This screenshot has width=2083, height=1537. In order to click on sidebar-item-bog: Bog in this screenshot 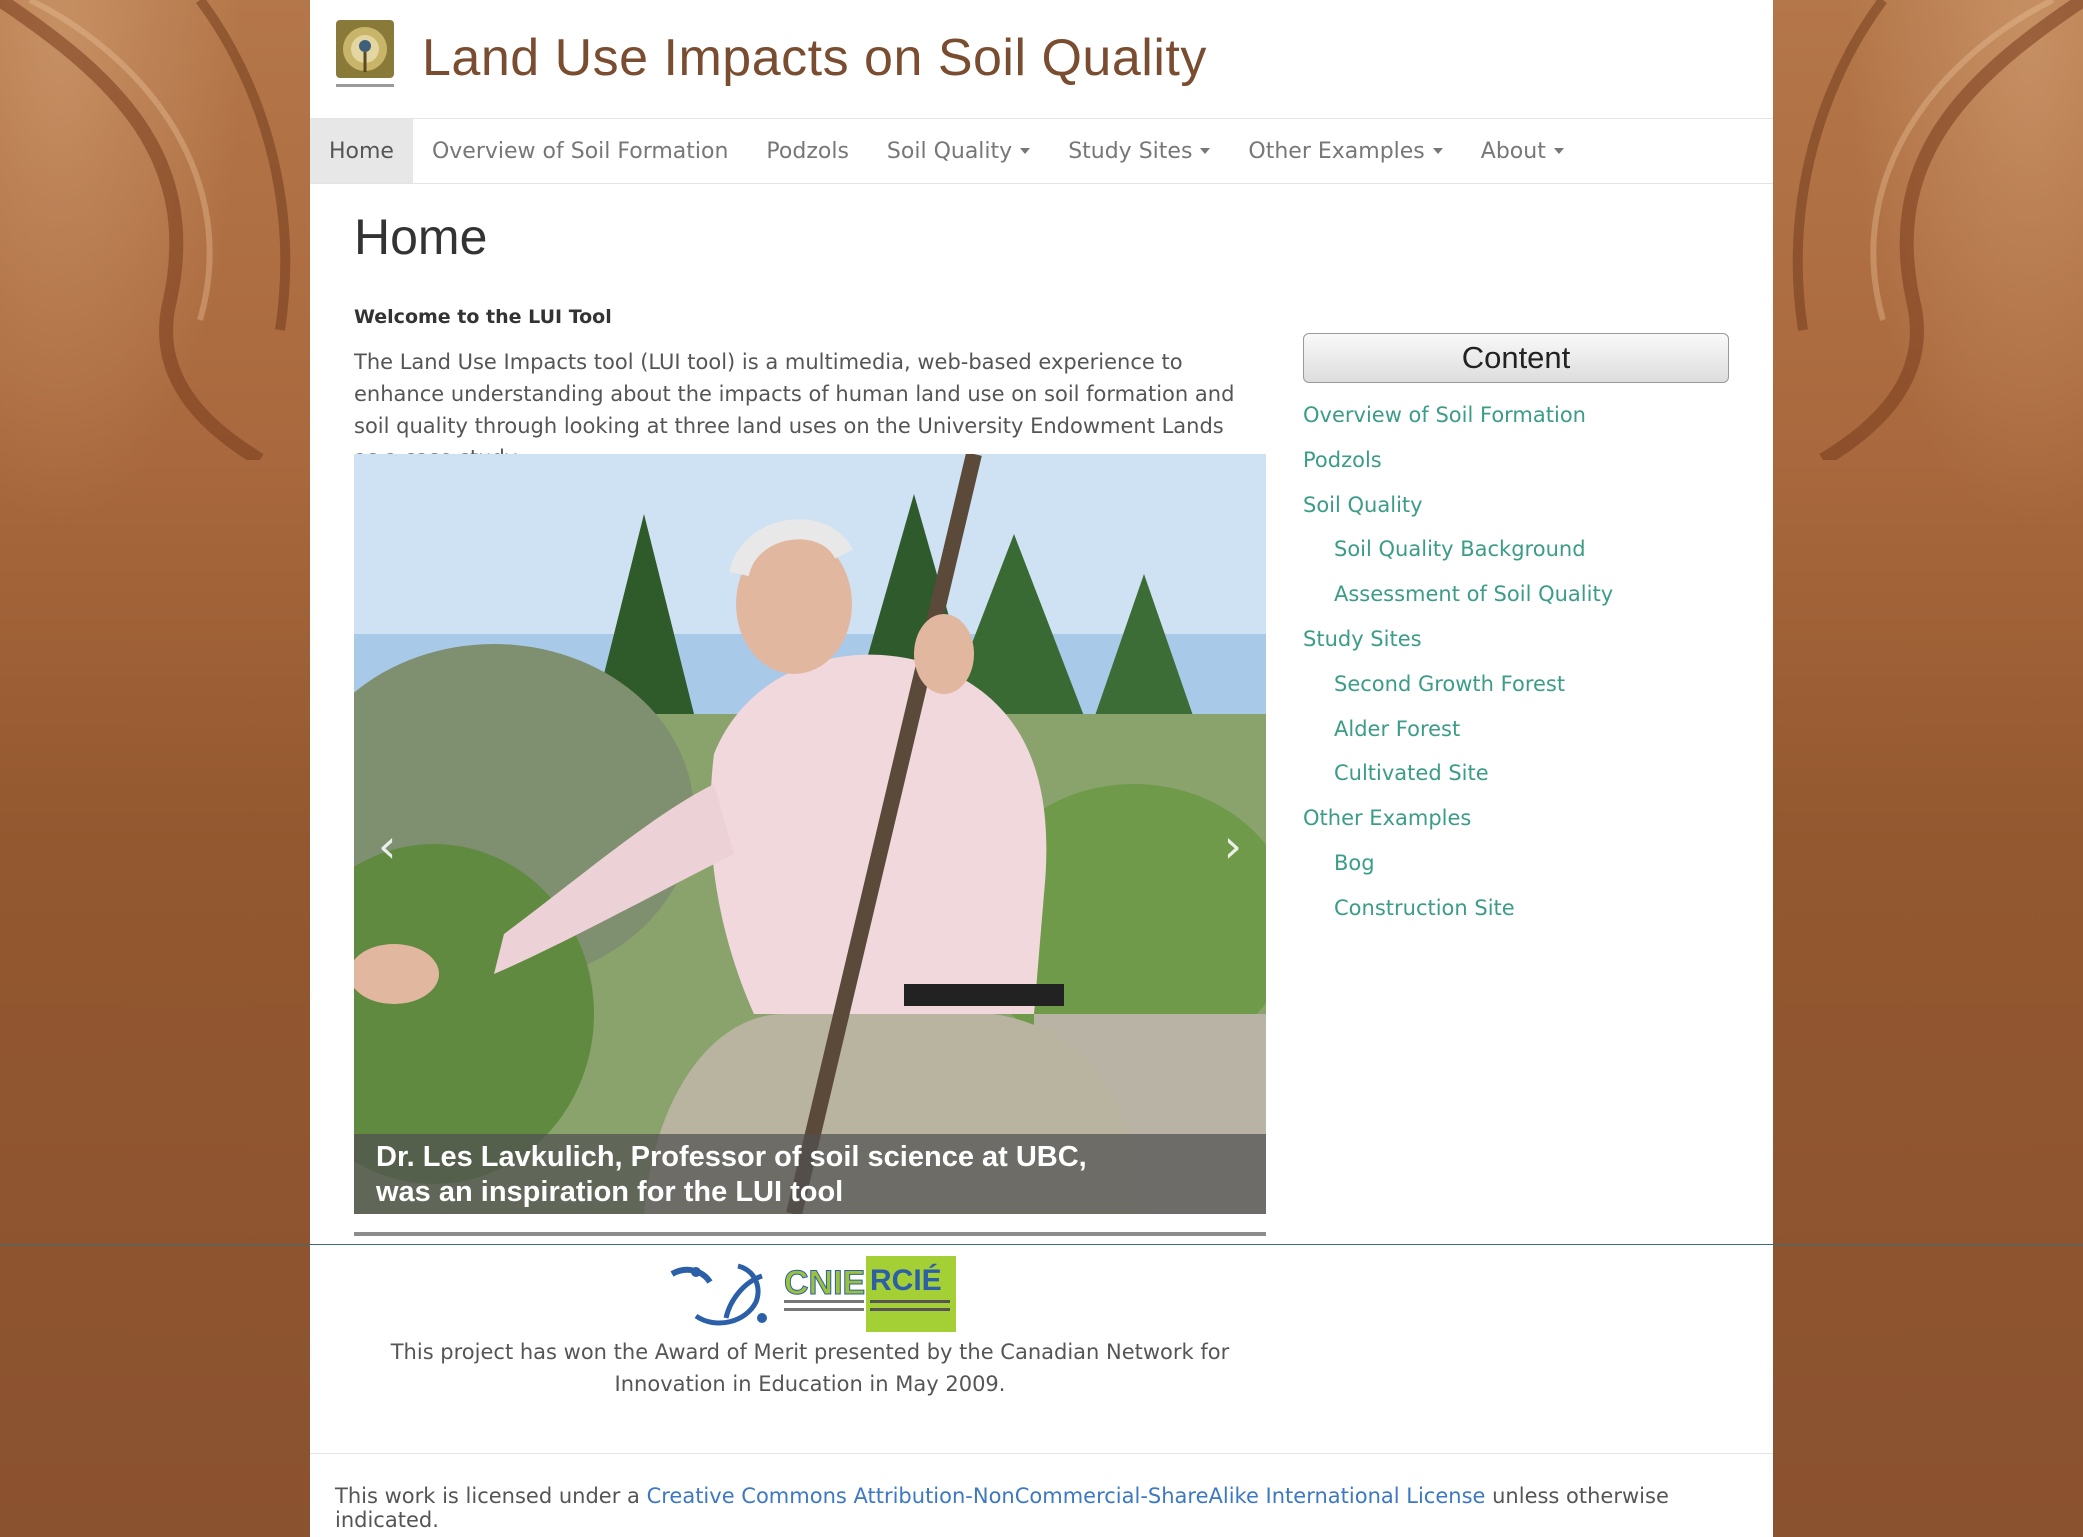, I will do `click(1516, 863)`.